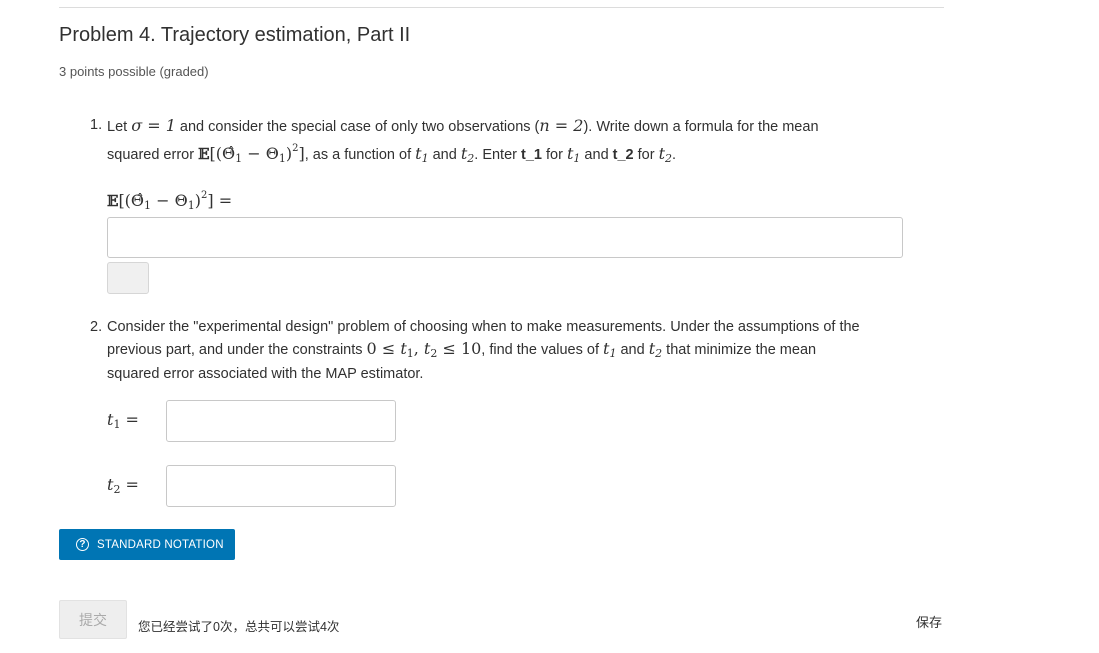 The width and height of the screenshot is (1099, 653). I want to click on standard-notation-label: STANDARD NOTATION, so click(160, 544).